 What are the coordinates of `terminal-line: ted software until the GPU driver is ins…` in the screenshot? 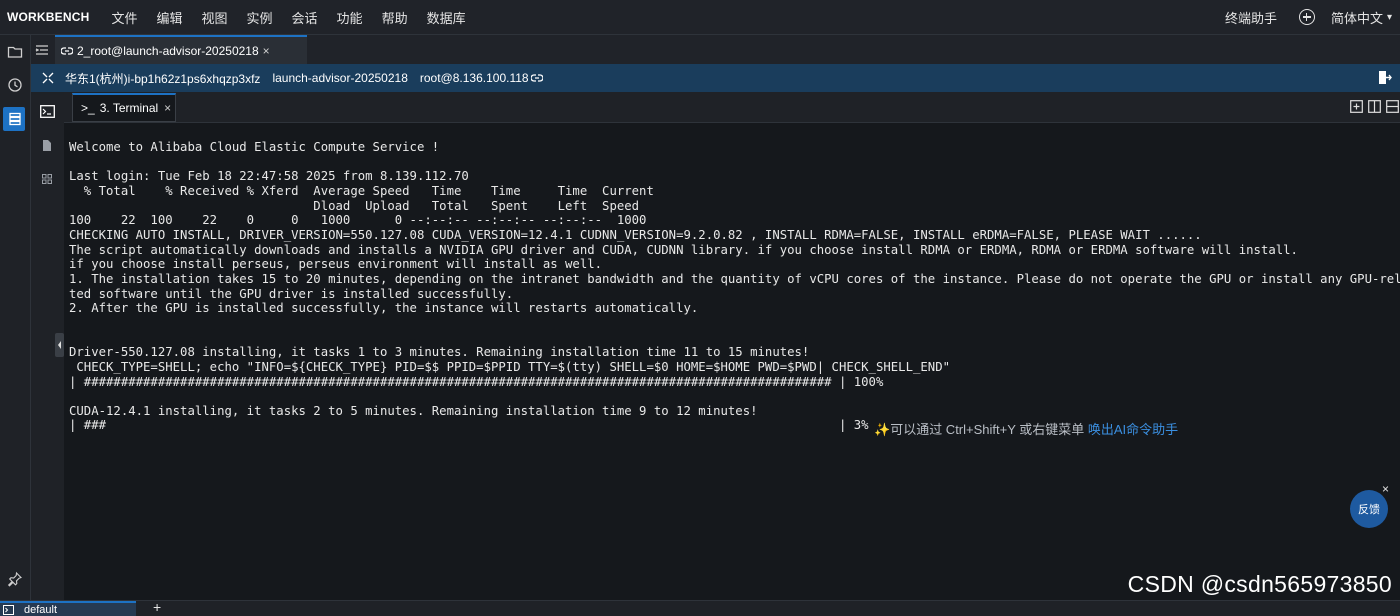 It's located at (291, 293).